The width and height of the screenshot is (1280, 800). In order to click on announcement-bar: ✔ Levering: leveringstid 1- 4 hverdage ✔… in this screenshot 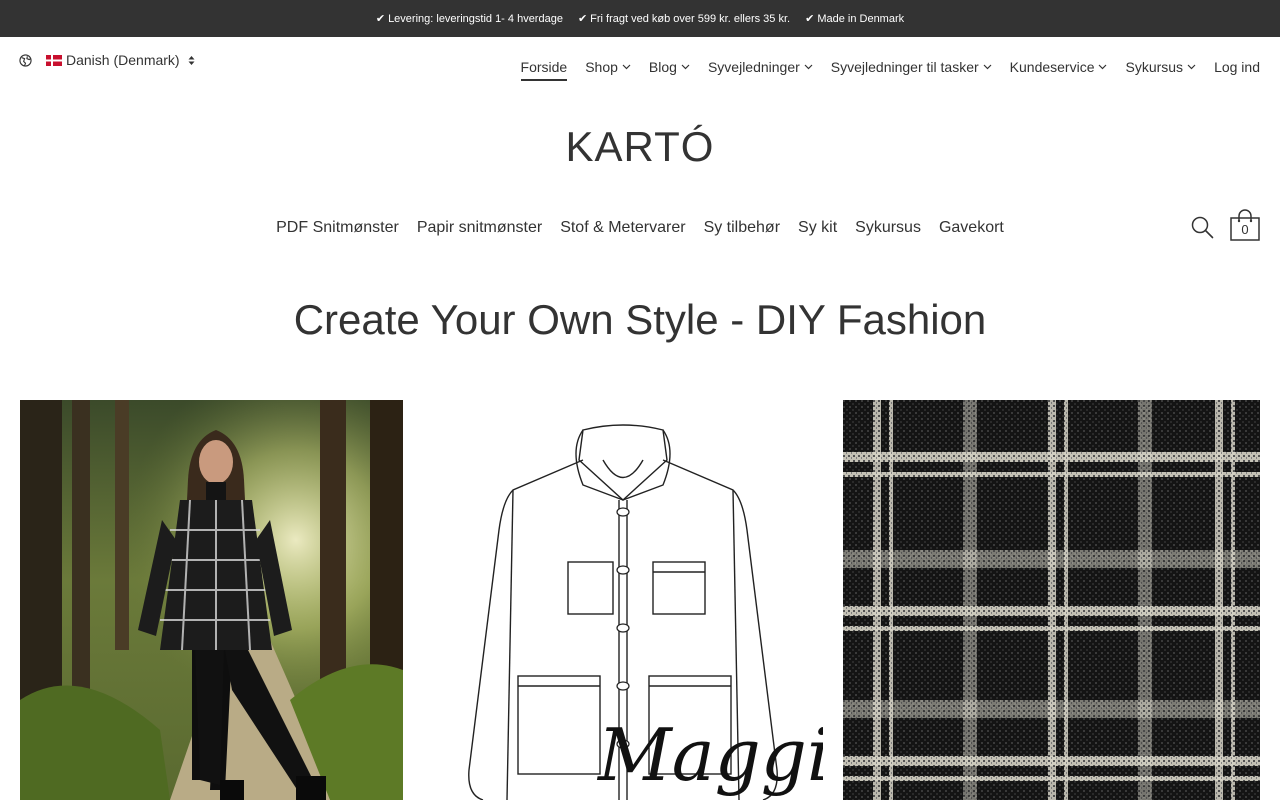, I will do `click(640, 18)`.